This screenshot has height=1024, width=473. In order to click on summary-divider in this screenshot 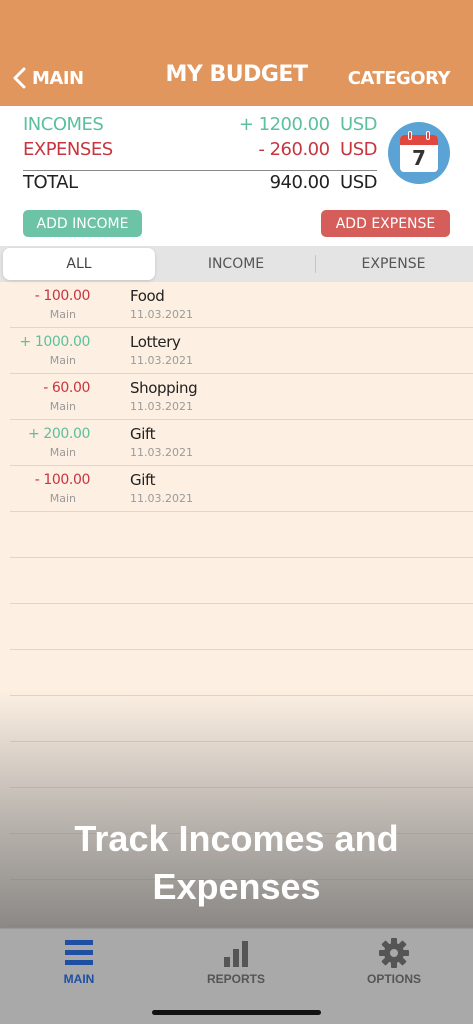, I will do `click(200, 170)`.